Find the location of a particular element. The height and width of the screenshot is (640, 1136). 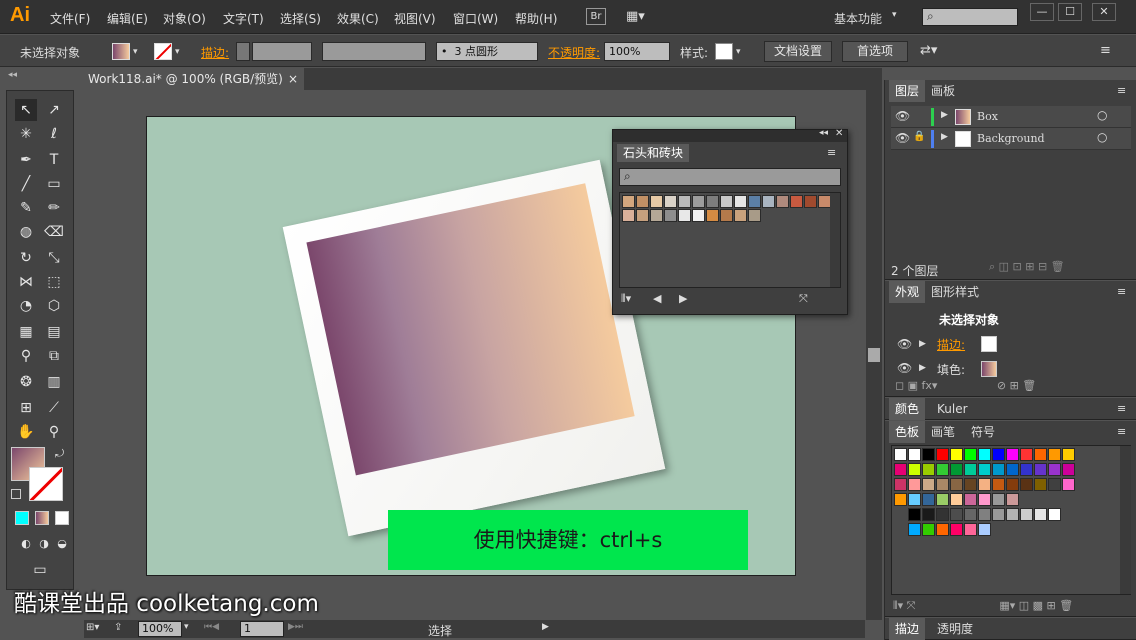

variable-width-select is located at coordinates (374, 51).